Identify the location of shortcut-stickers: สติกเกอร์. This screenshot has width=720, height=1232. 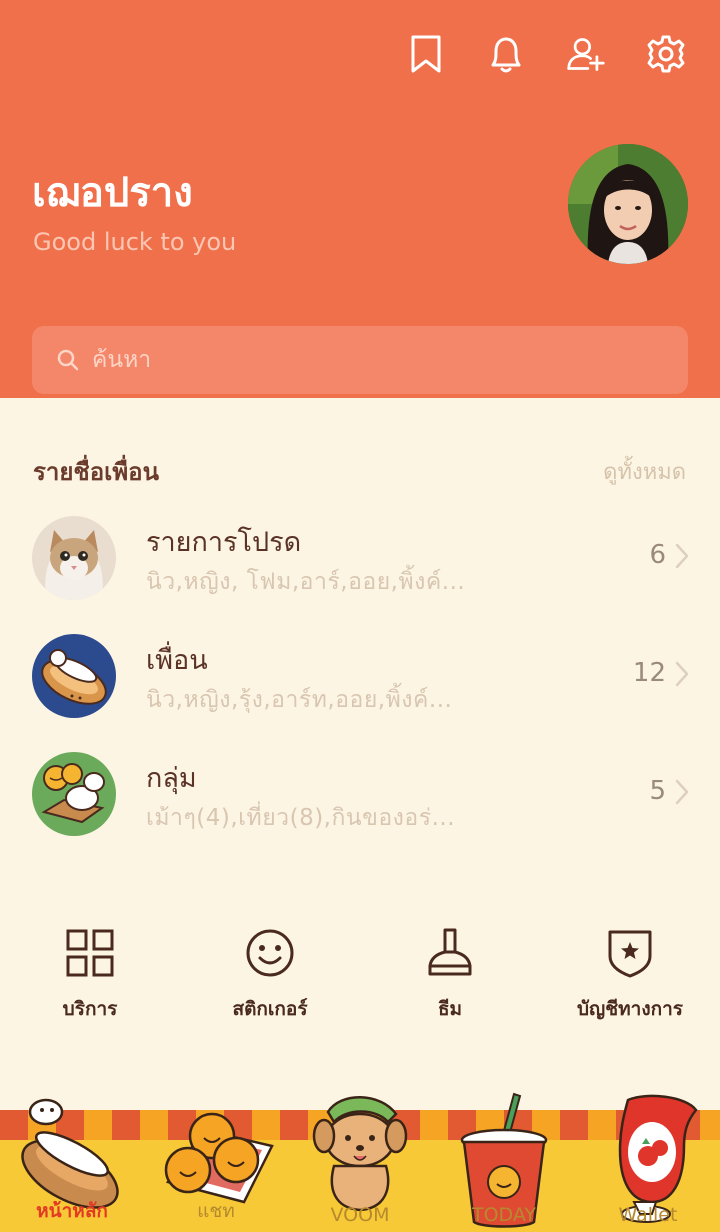
(270, 975).